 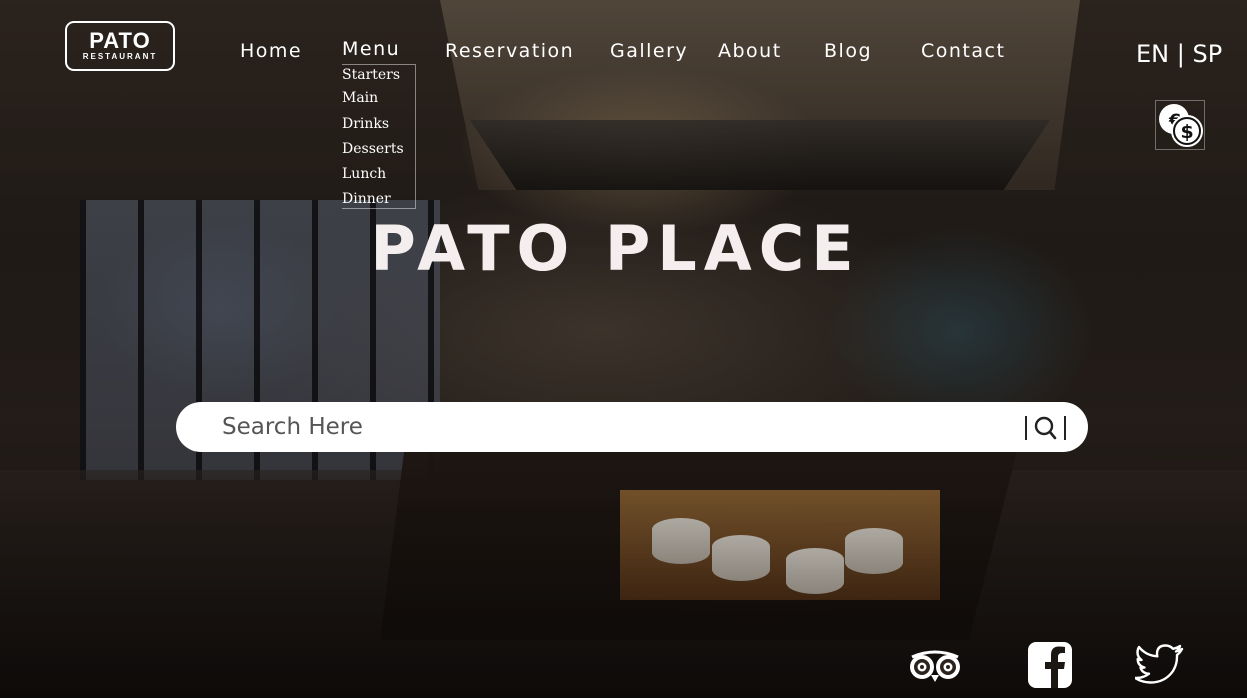 What do you see at coordinates (612, 427) in the screenshot?
I see `search-input` at bounding box center [612, 427].